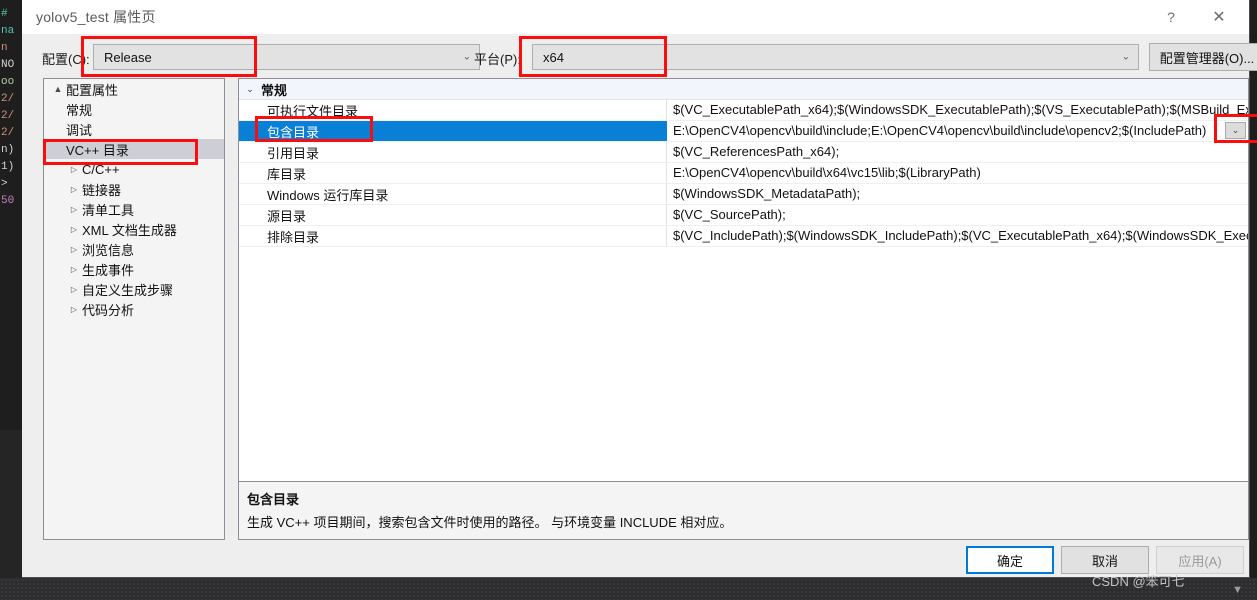  Describe the element at coordinates (129, 230) in the screenshot. I see `tree-item-label: XML 文档生成器` at that location.